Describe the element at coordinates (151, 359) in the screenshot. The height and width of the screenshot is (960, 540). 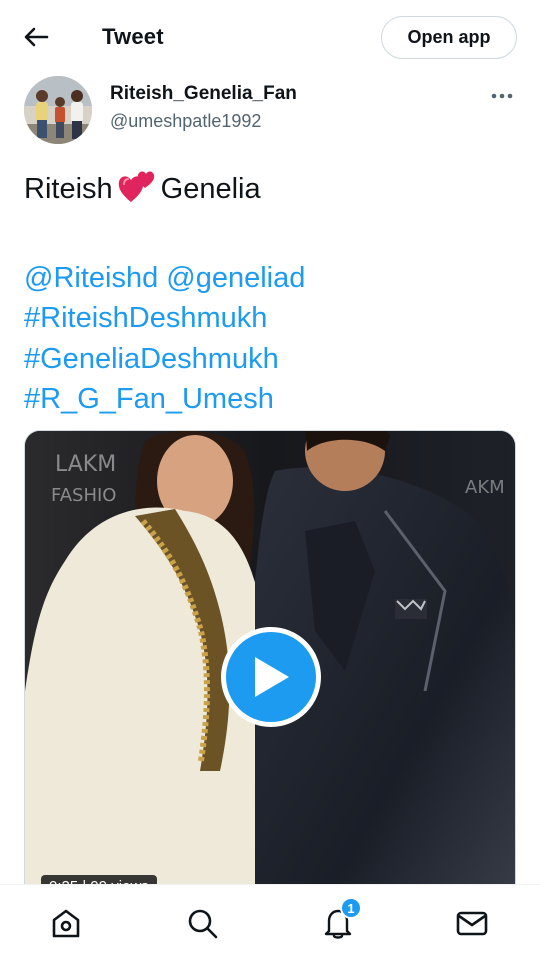
I see `hashtag-geneliadeshmukh-link: #GeneliaDeshmukh` at that location.